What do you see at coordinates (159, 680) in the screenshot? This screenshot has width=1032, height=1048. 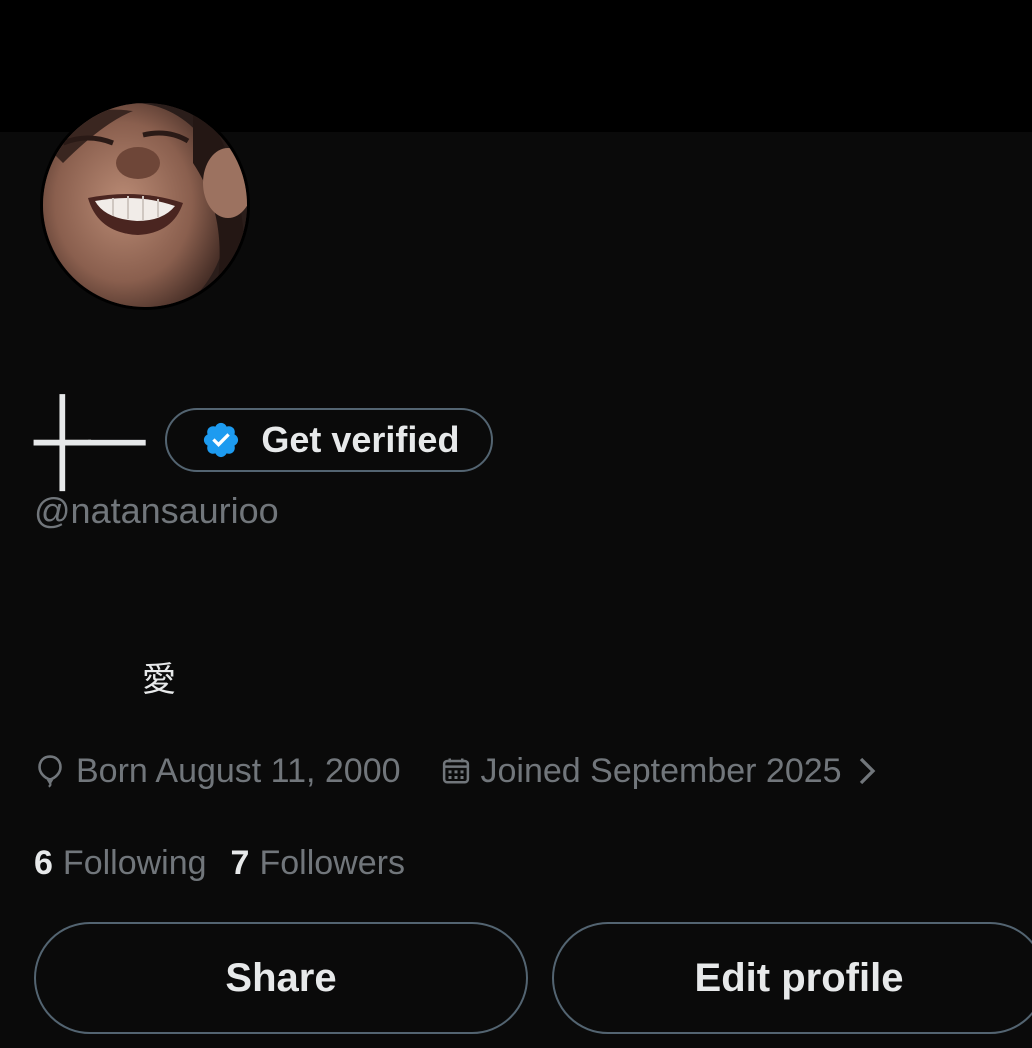 I see `profile-bio: 愛` at bounding box center [159, 680].